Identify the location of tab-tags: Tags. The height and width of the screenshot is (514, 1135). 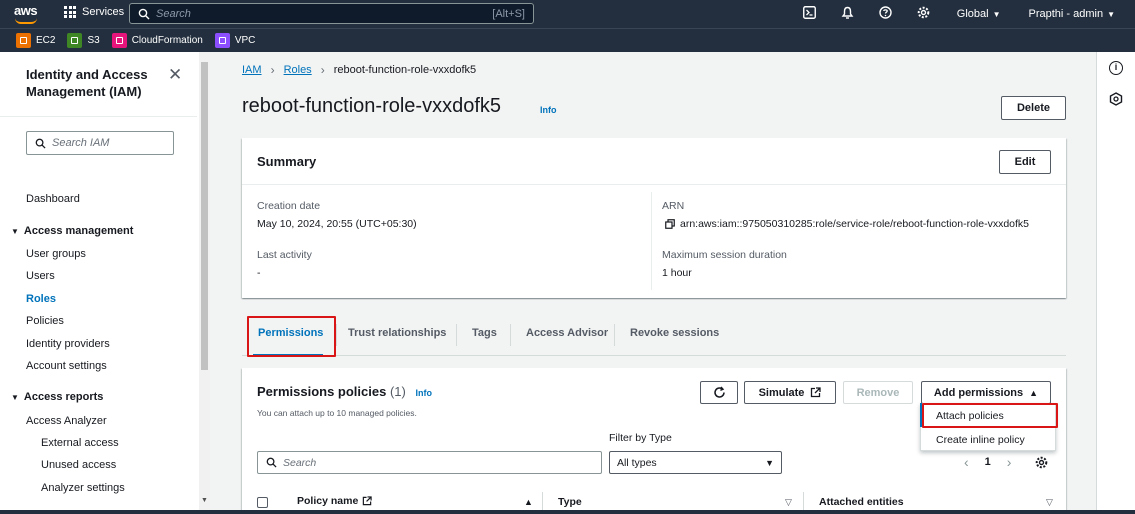
(484, 333).